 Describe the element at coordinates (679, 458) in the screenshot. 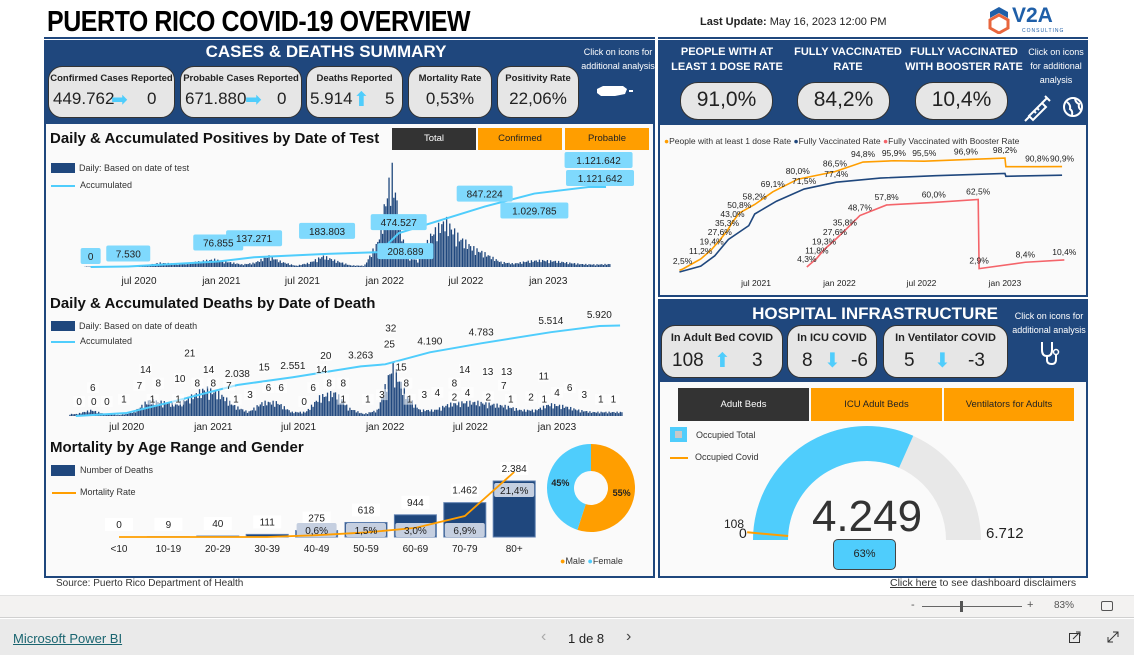

I see `legend-covid-swatch` at that location.